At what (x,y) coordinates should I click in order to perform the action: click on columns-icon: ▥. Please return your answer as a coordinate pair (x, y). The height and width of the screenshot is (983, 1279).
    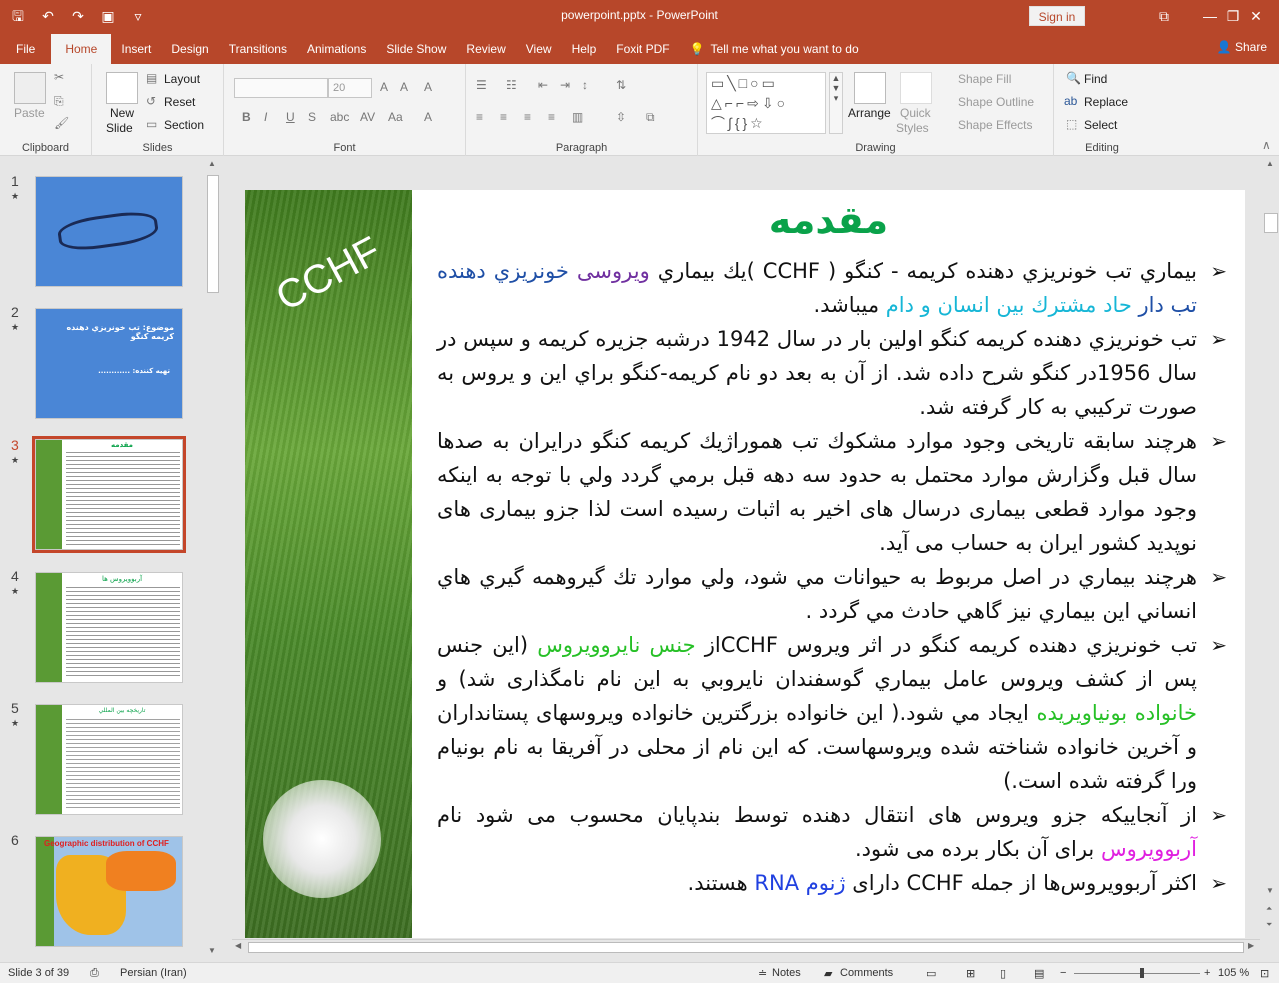
    Looking at the image, I should click on (577, 117).